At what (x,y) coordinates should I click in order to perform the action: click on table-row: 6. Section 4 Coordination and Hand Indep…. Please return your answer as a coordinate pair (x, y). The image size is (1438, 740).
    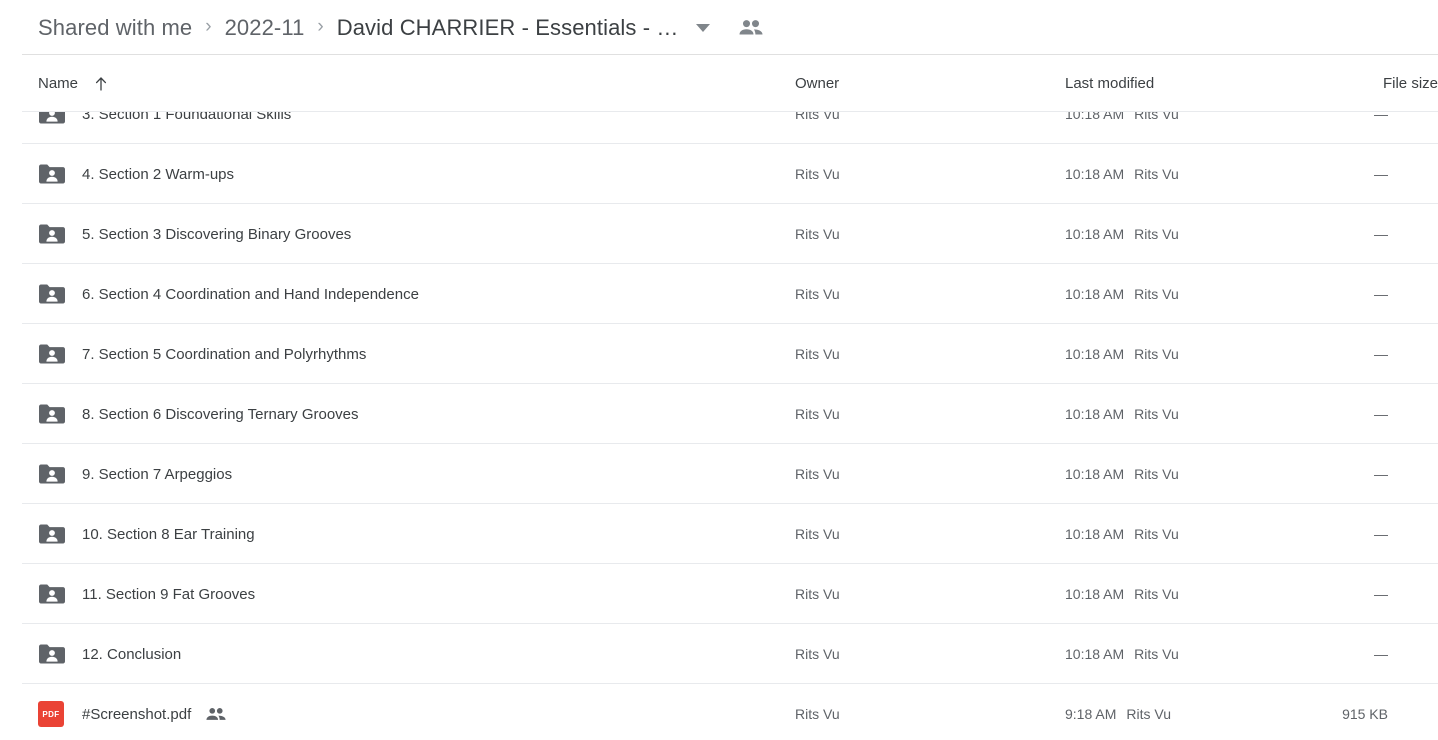
    Looking at the image, I should click on (719, 294).